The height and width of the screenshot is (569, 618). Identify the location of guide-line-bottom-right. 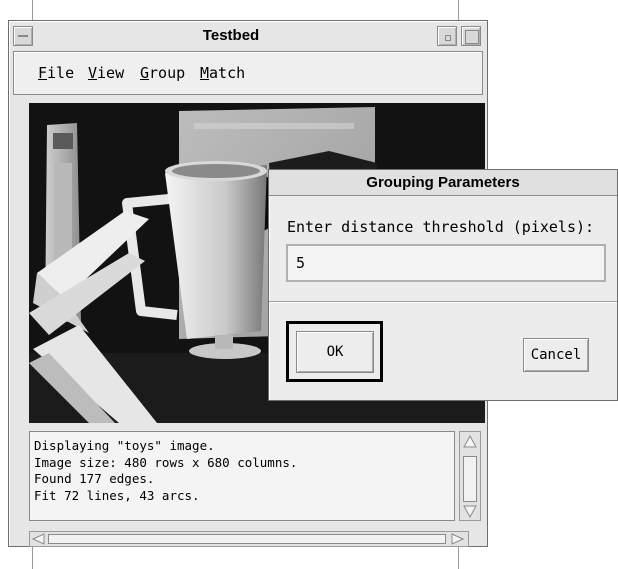
(458, 558).